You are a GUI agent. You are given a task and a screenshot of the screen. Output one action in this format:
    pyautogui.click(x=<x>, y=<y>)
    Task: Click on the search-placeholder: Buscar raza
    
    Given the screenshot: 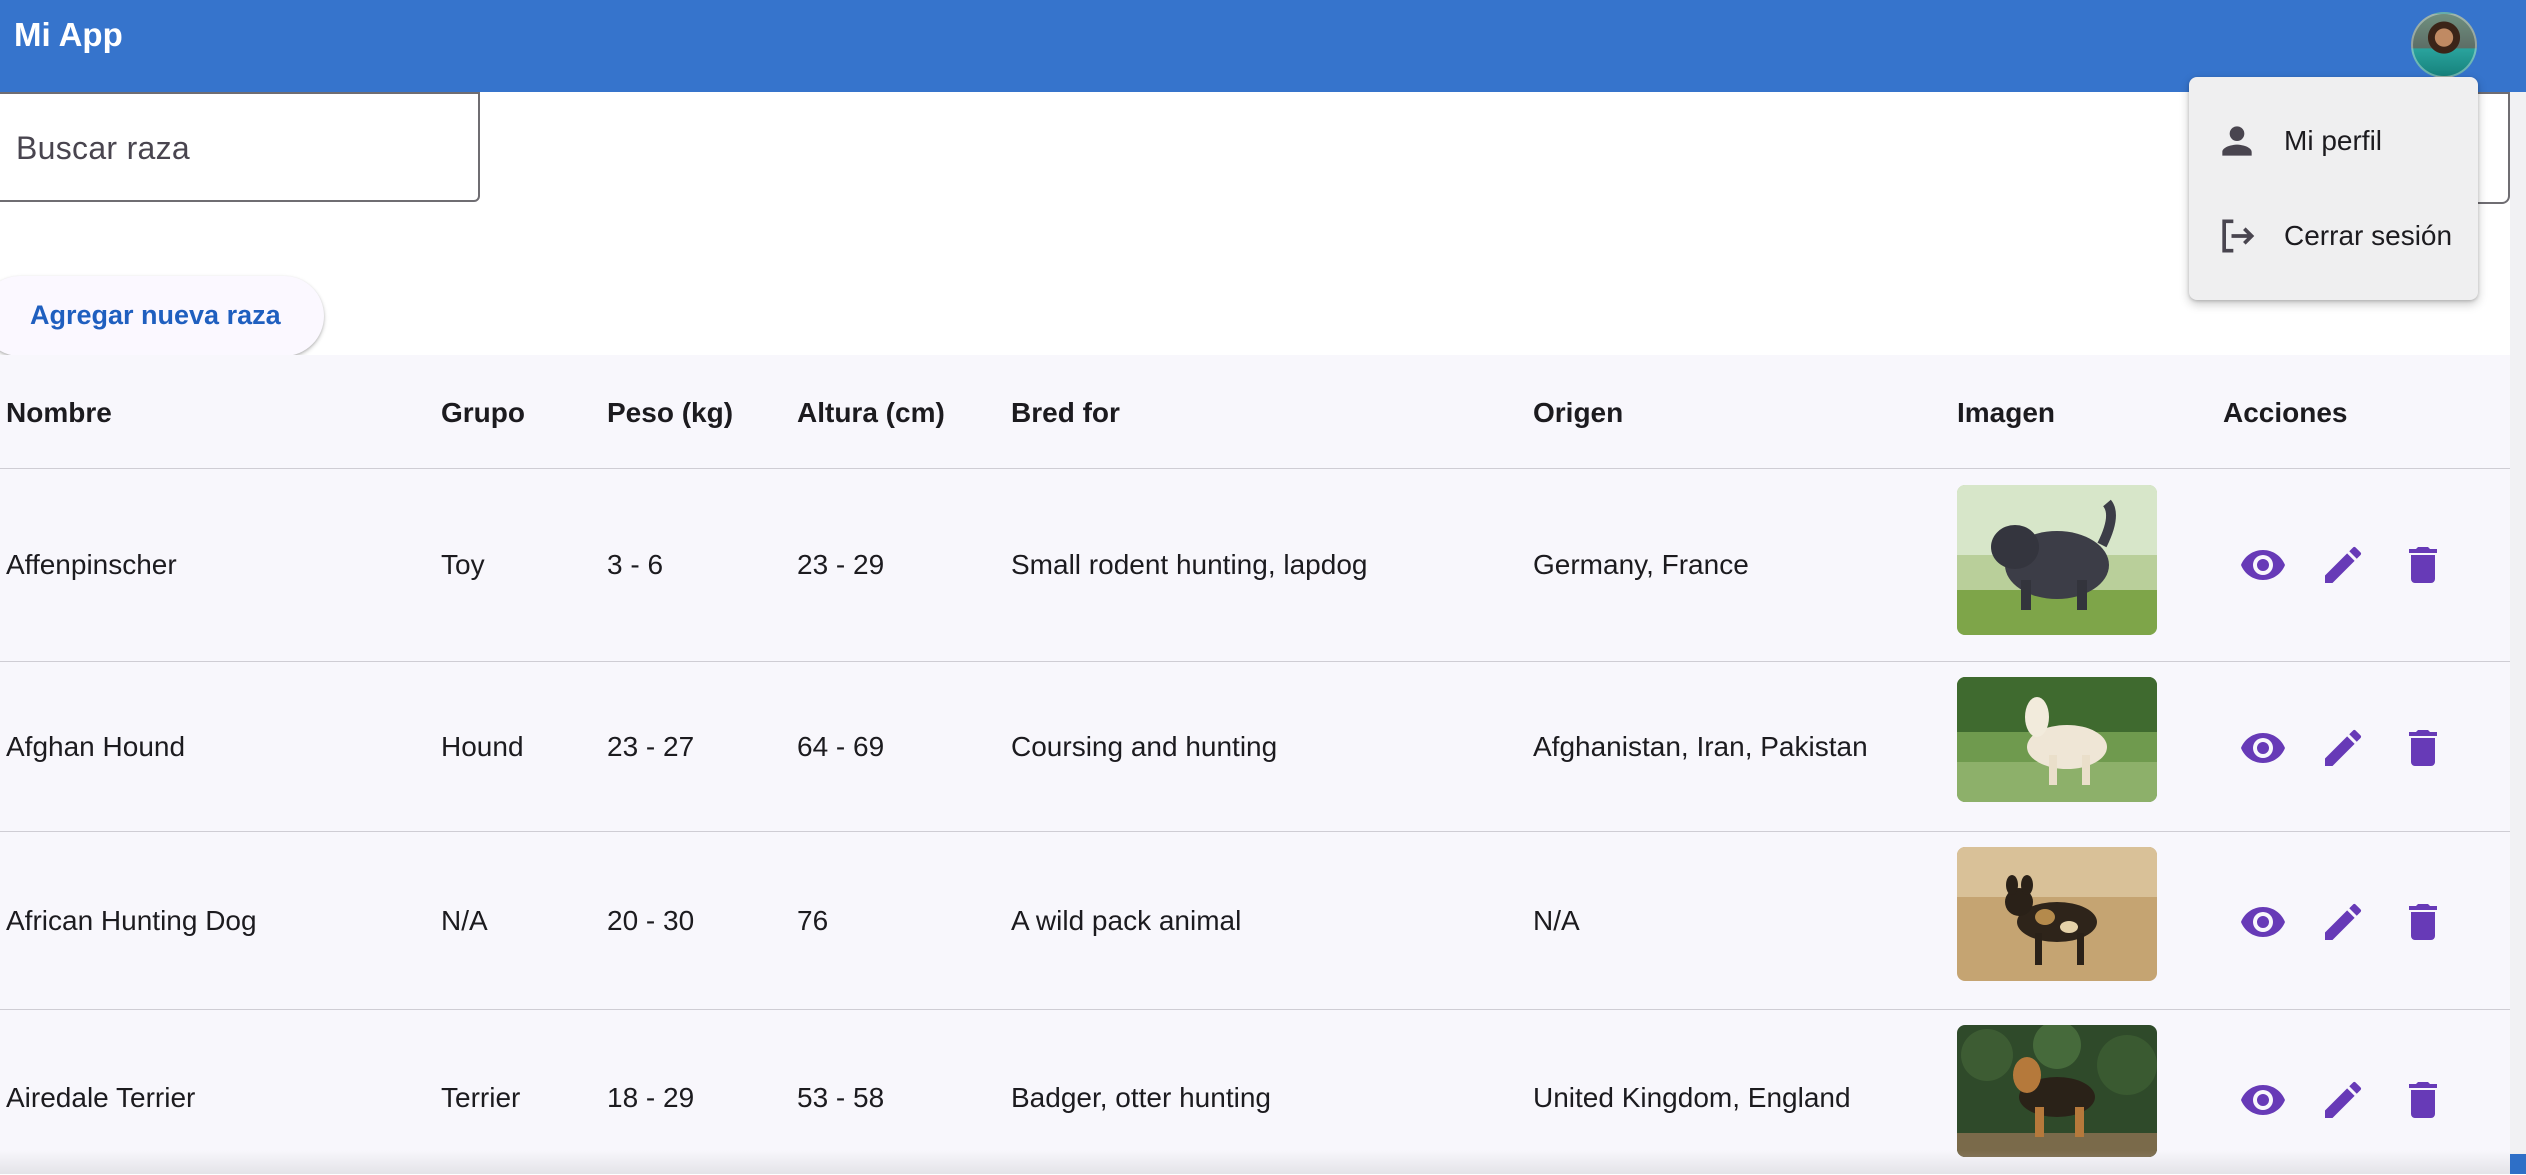 What is the action you would take?
    pyautogui.click(x=103, y=148)
    